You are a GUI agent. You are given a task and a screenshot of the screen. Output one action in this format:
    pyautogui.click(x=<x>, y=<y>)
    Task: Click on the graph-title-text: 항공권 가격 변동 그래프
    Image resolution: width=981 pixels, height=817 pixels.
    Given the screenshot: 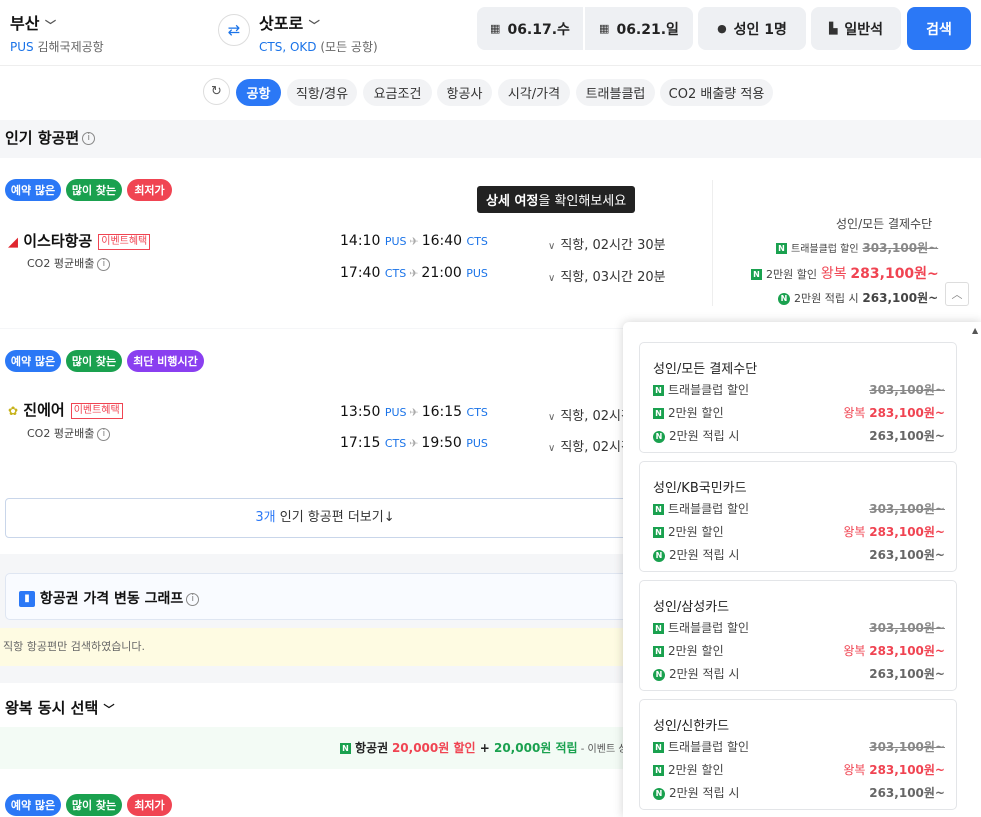 What is the action you would take?
    pyautogui.click(x=111, y=599)
    